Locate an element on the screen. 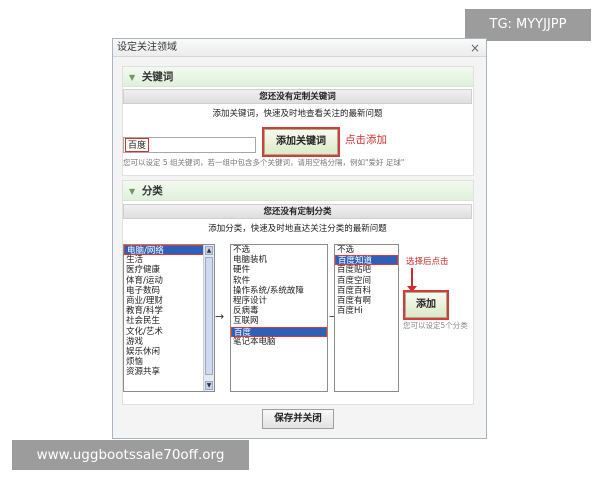 The width and height of the screenshot is (600, 480). scroll-up-icon: ▲ is located at coordinates (209, 250).